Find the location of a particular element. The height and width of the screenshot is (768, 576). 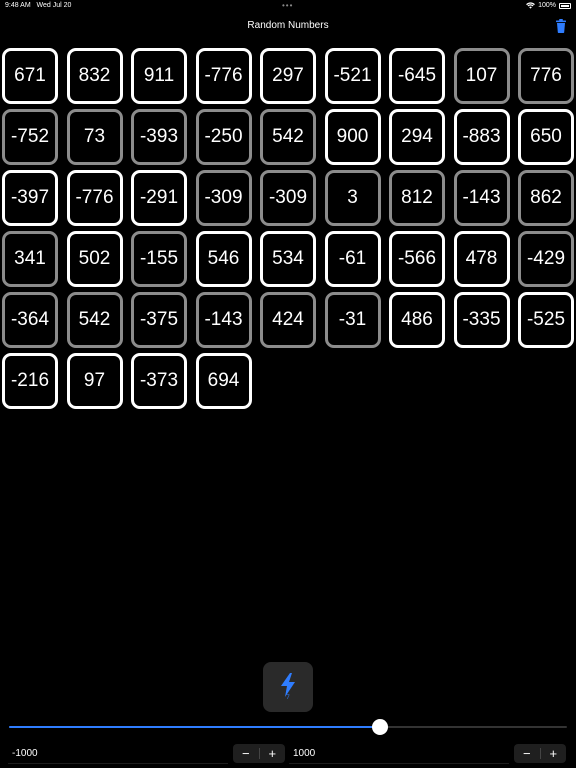

number-tile: -525 is located at coordinates (546, 320).